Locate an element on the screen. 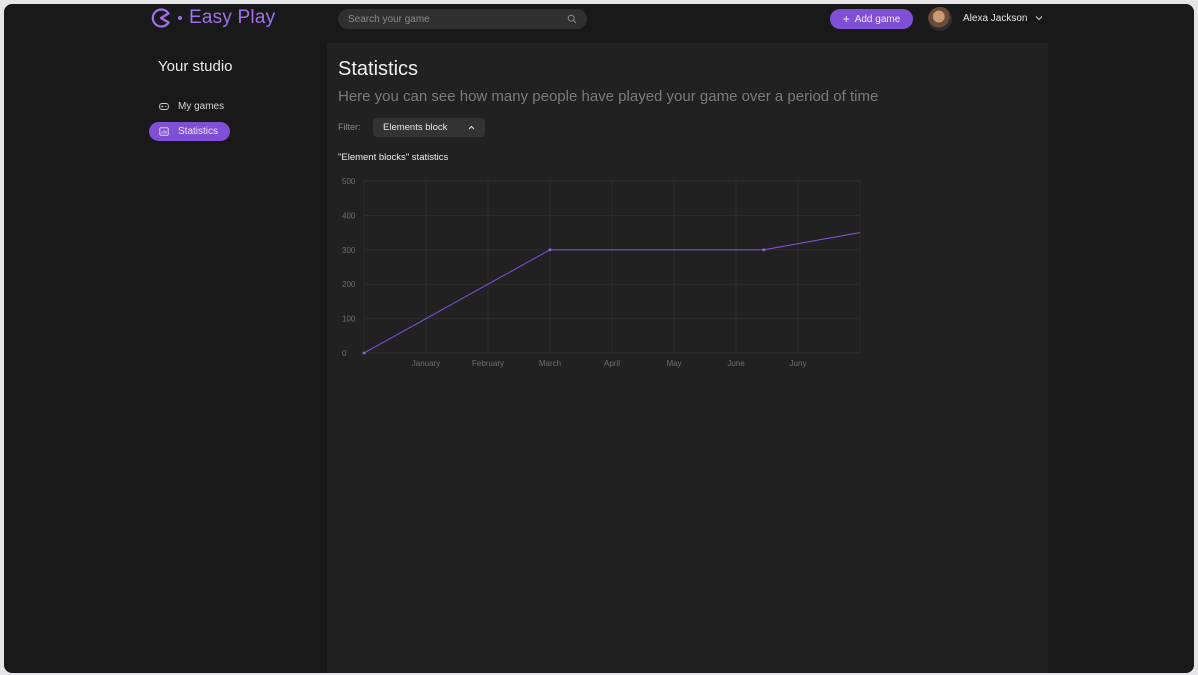  avatar is located at coordinates (940, 19).